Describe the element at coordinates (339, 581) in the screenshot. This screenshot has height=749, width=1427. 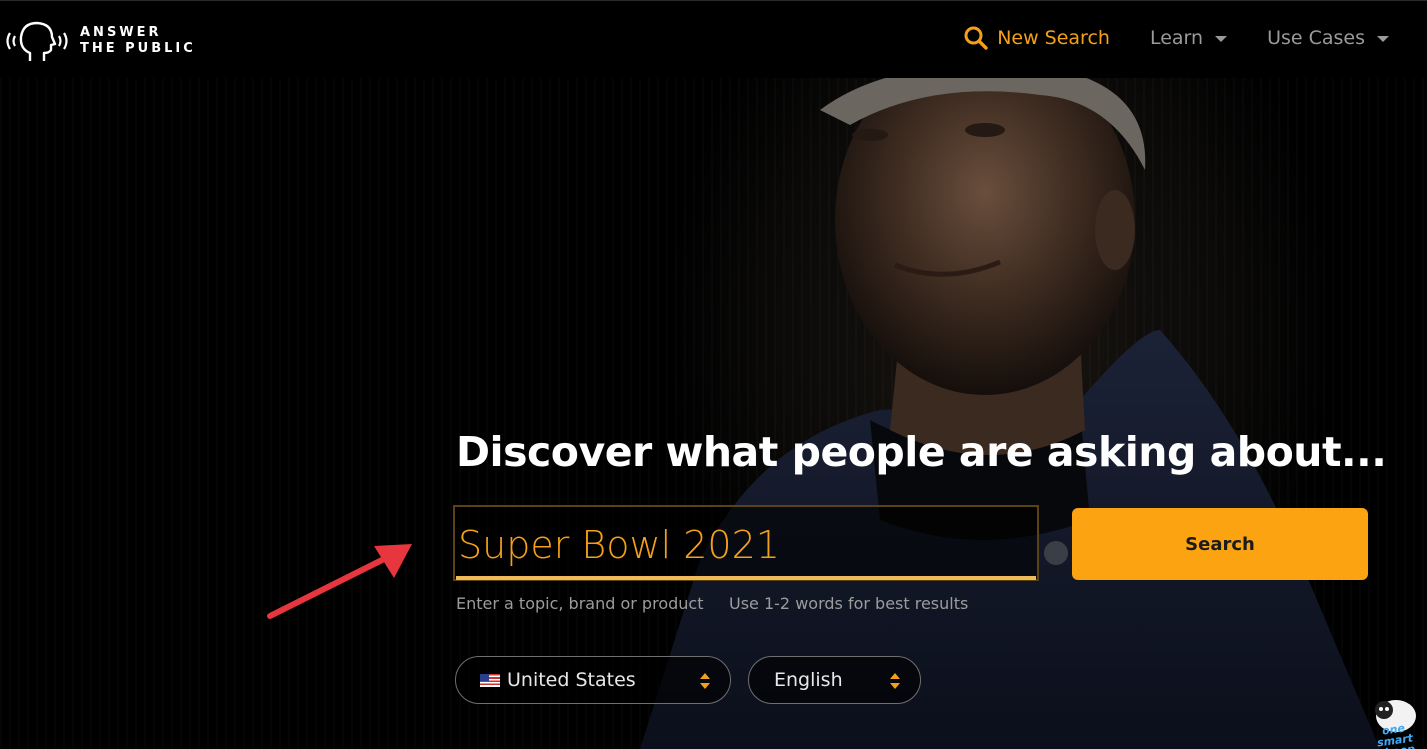
I see `annotation-arrow-icon` at that location.